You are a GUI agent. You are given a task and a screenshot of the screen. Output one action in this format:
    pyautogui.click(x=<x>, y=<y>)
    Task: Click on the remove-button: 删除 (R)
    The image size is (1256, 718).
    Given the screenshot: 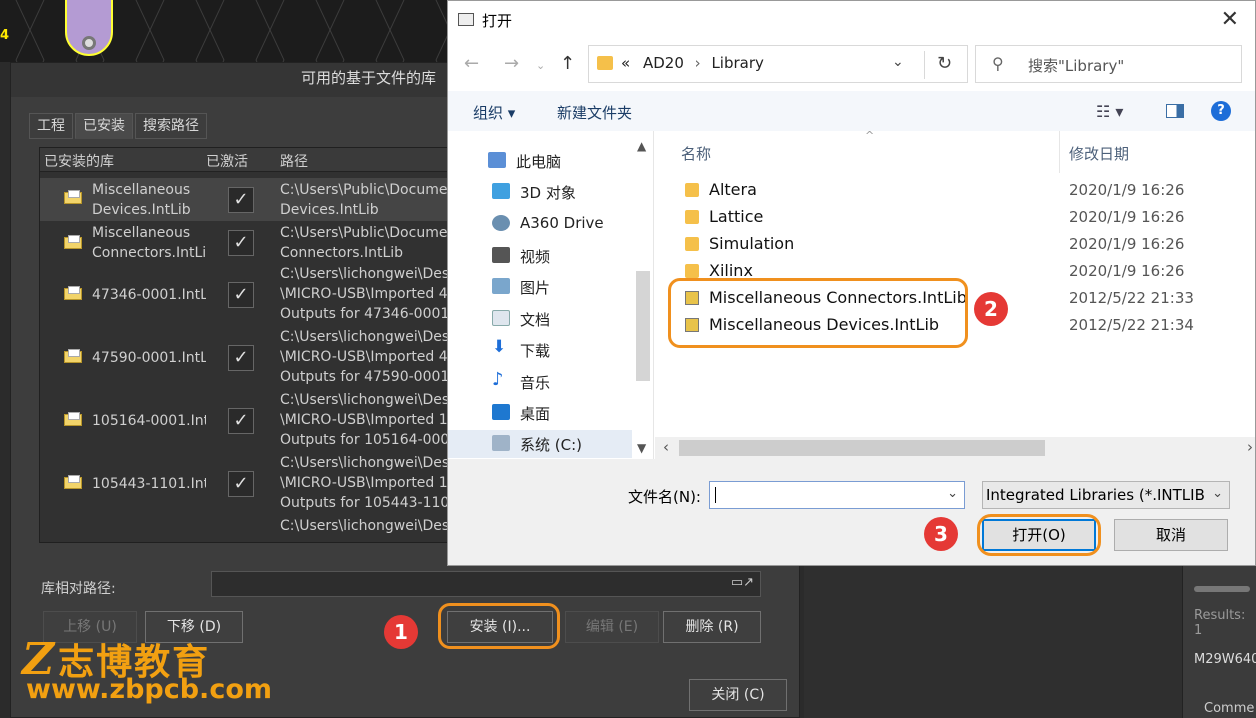 What is the action you would take?
    pyautogui.click(x=712, y=627)
    